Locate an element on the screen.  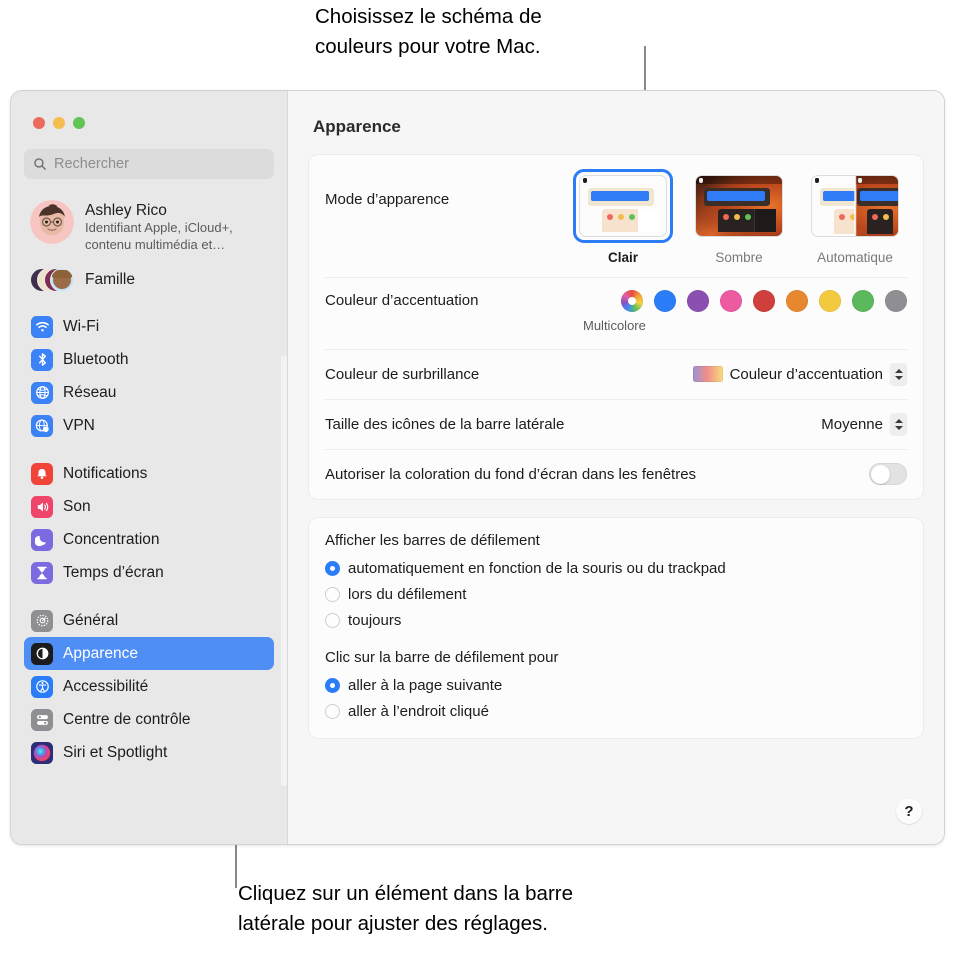
auto-thumbnail is located at coordinates (855, 206).